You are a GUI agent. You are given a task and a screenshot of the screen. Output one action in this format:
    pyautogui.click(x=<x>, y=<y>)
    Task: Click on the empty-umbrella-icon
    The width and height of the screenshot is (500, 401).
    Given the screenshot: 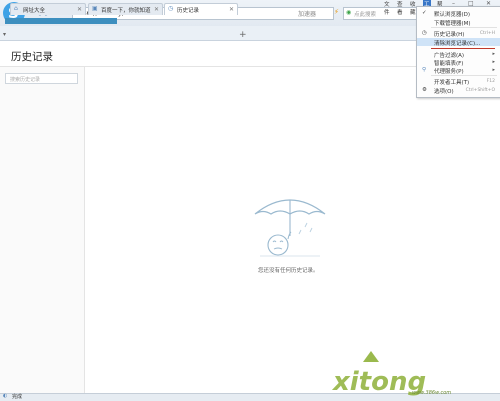 What is the action you would take?
    pyautogui.click(x=290, y=228)
    